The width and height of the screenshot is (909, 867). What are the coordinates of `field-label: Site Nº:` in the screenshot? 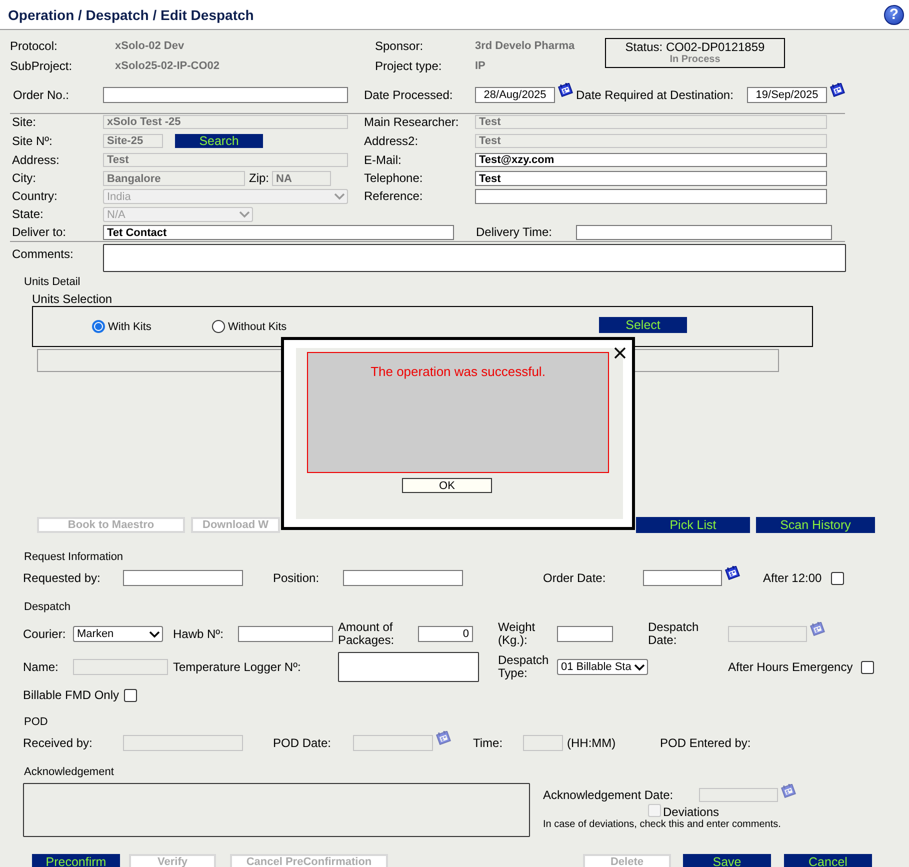 It's located at (33, 141).